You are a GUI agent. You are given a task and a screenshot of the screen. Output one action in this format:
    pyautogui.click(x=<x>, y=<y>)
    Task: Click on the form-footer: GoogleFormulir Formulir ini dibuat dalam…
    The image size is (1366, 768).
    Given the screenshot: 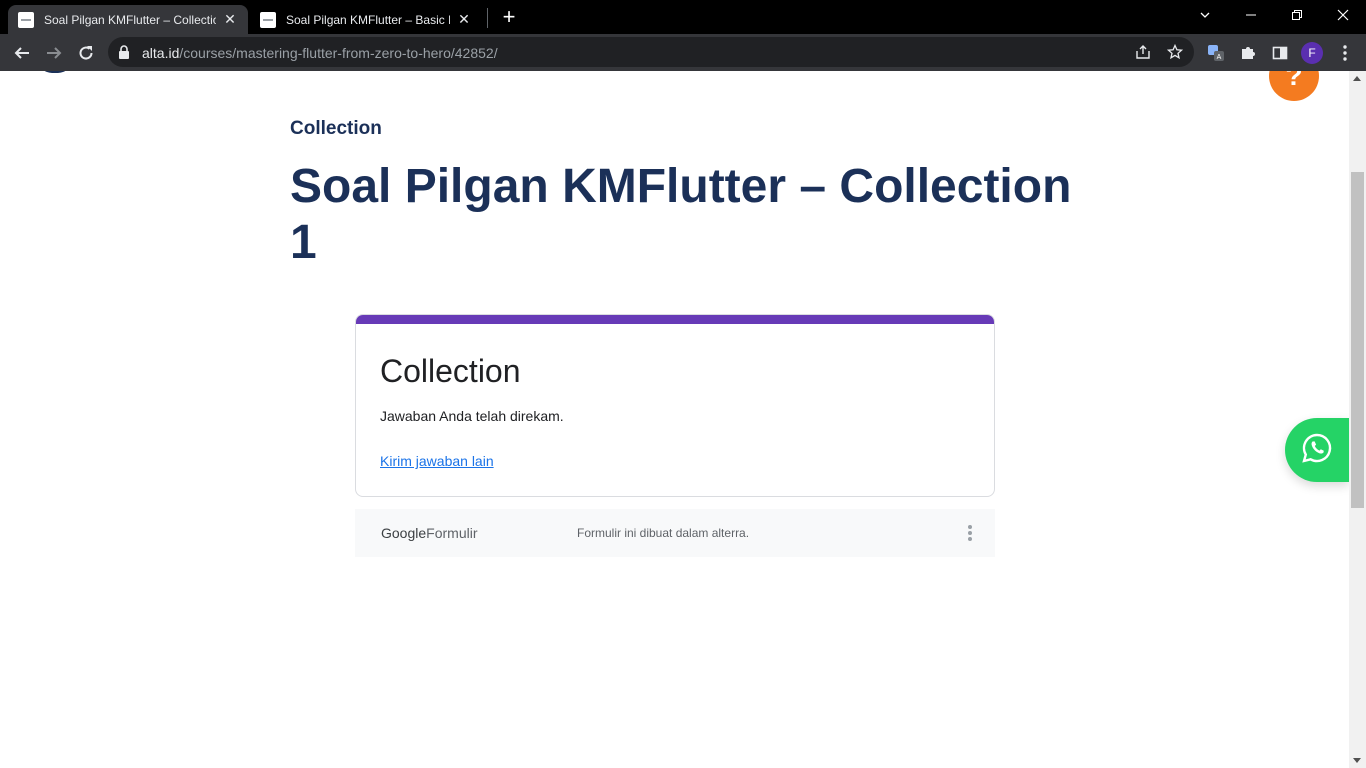 What is the action you would take?
    pyautogui.click(x=675, y=533)
    